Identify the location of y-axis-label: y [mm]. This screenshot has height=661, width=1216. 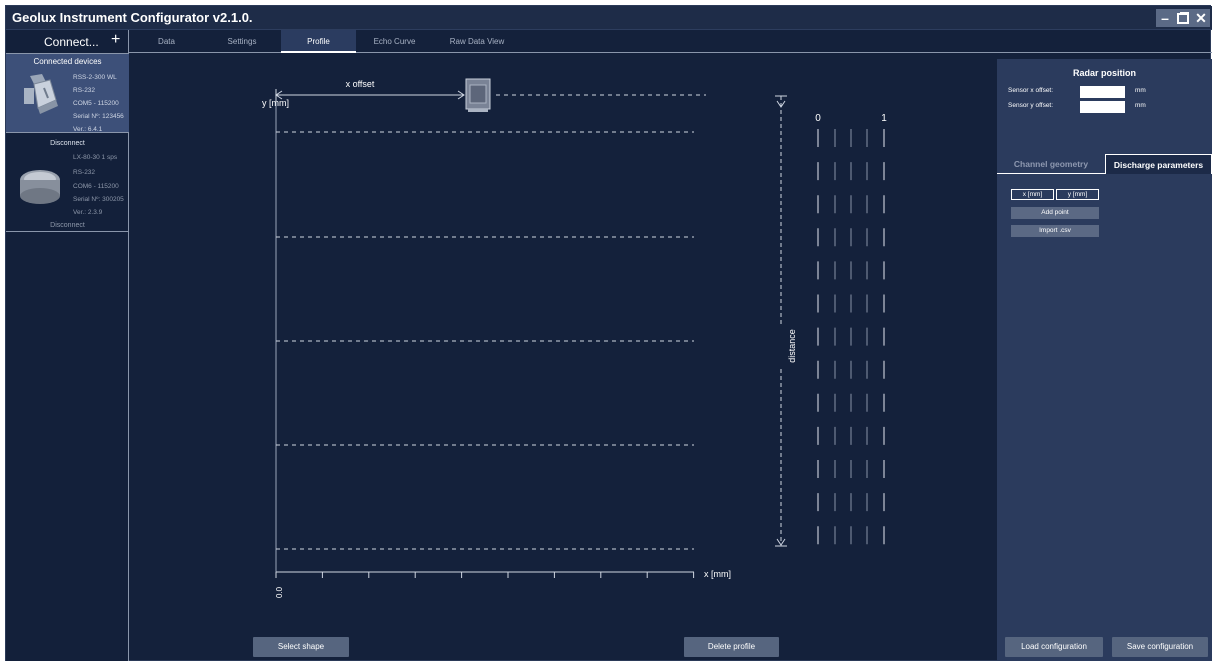
(275, 103).